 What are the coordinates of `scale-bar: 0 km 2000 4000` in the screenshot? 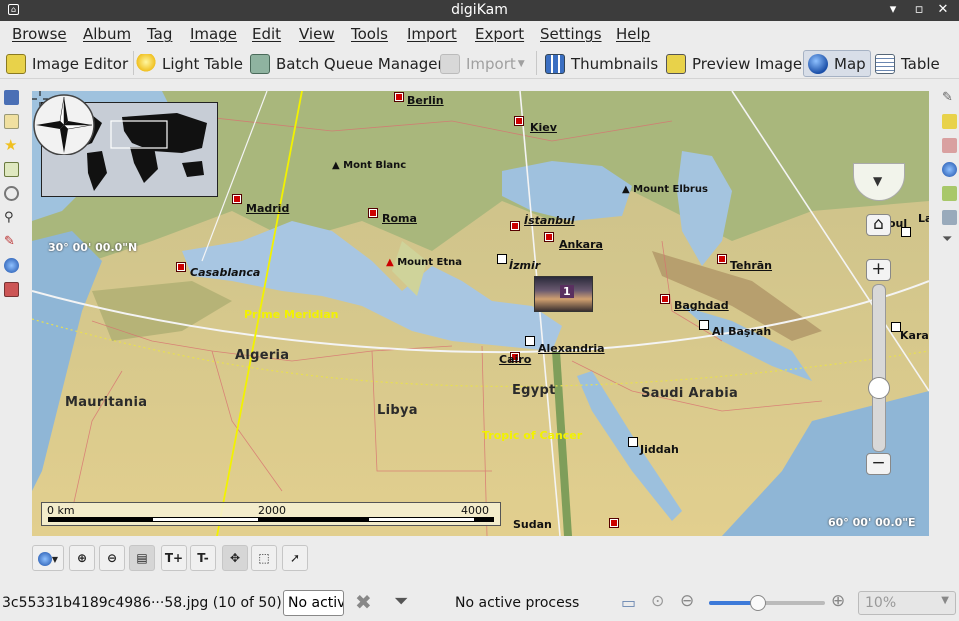 It's located at (271, 514).